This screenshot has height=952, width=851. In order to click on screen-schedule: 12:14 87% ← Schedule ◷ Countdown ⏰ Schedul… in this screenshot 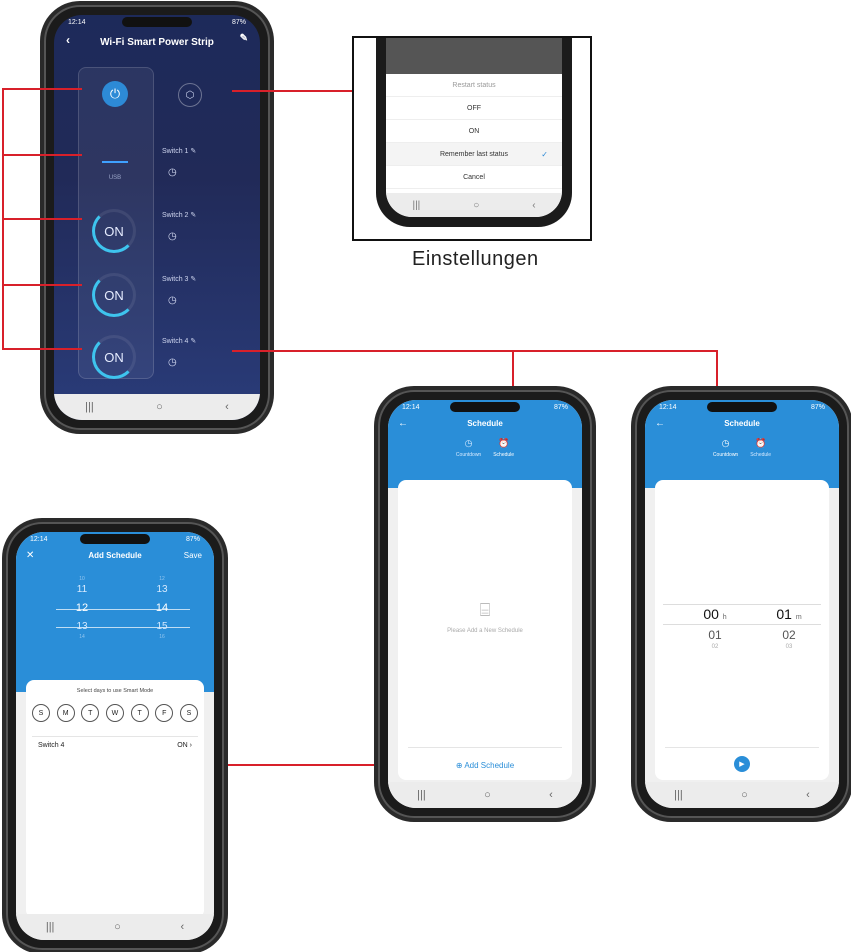, I will do `click(485, 604)`.